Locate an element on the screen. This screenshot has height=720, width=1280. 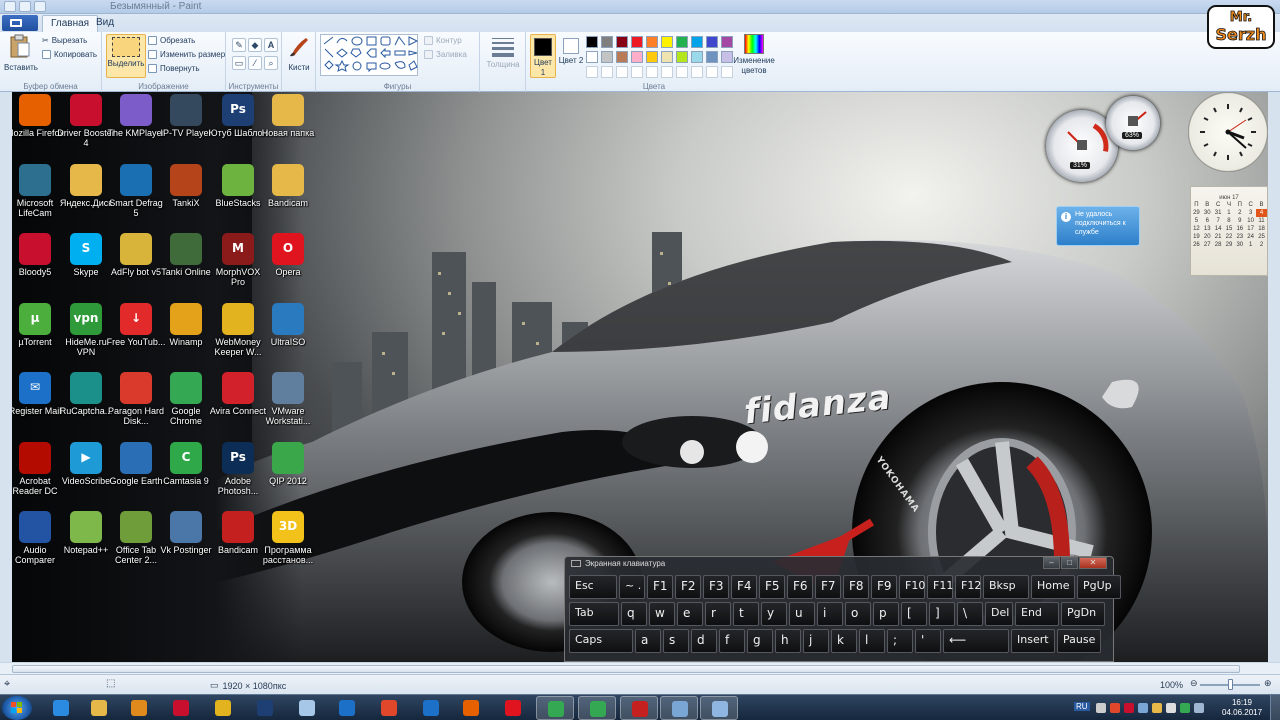
osk-key: s is located at coordinates (676, 641).